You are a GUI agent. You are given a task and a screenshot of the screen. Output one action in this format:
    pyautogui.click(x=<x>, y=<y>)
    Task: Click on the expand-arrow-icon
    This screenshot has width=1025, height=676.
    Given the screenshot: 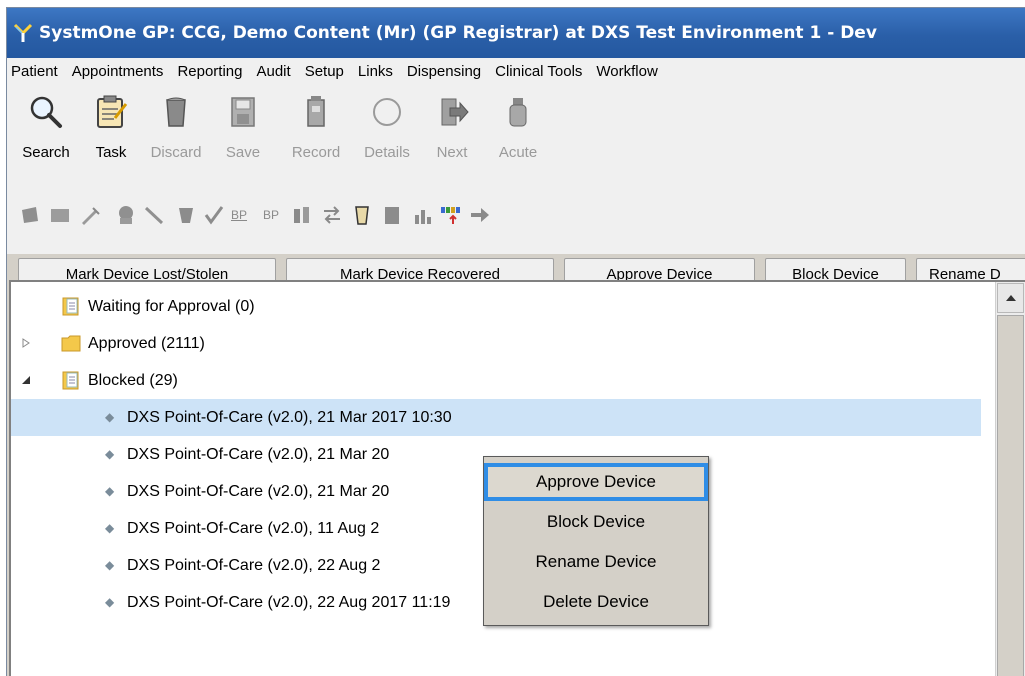 What is the action you would take?
    pyautogui.click(x=26, y=343)
    